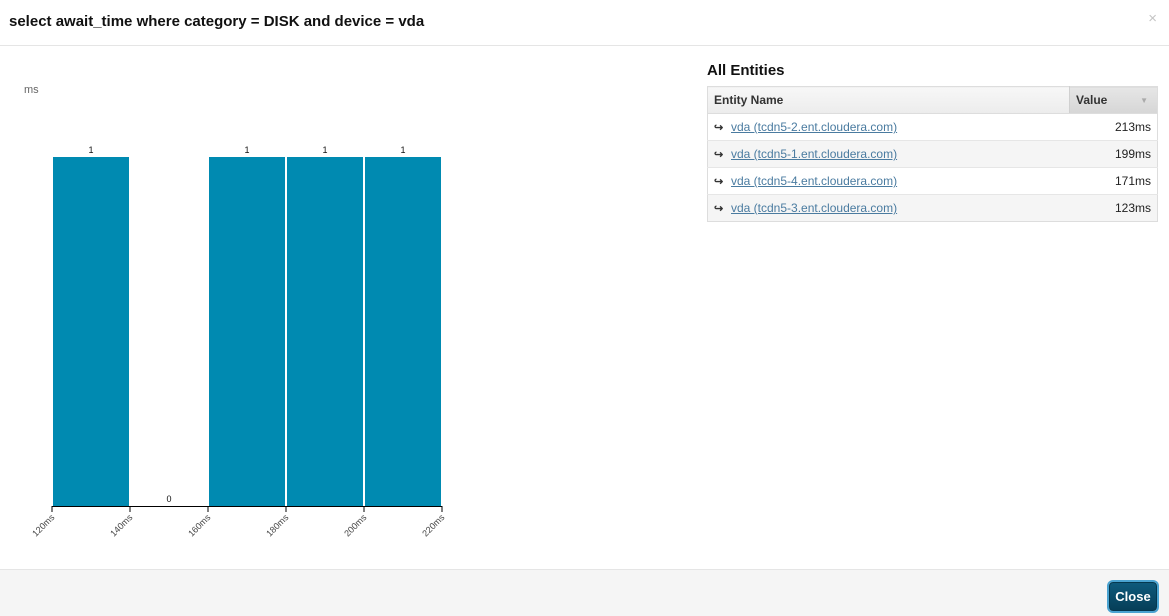 The height and width of the screenshot is (616, 1169). Describe the element at coordinates (584, 592) in the screenshot. I see `modal-footer: Close` at that location.